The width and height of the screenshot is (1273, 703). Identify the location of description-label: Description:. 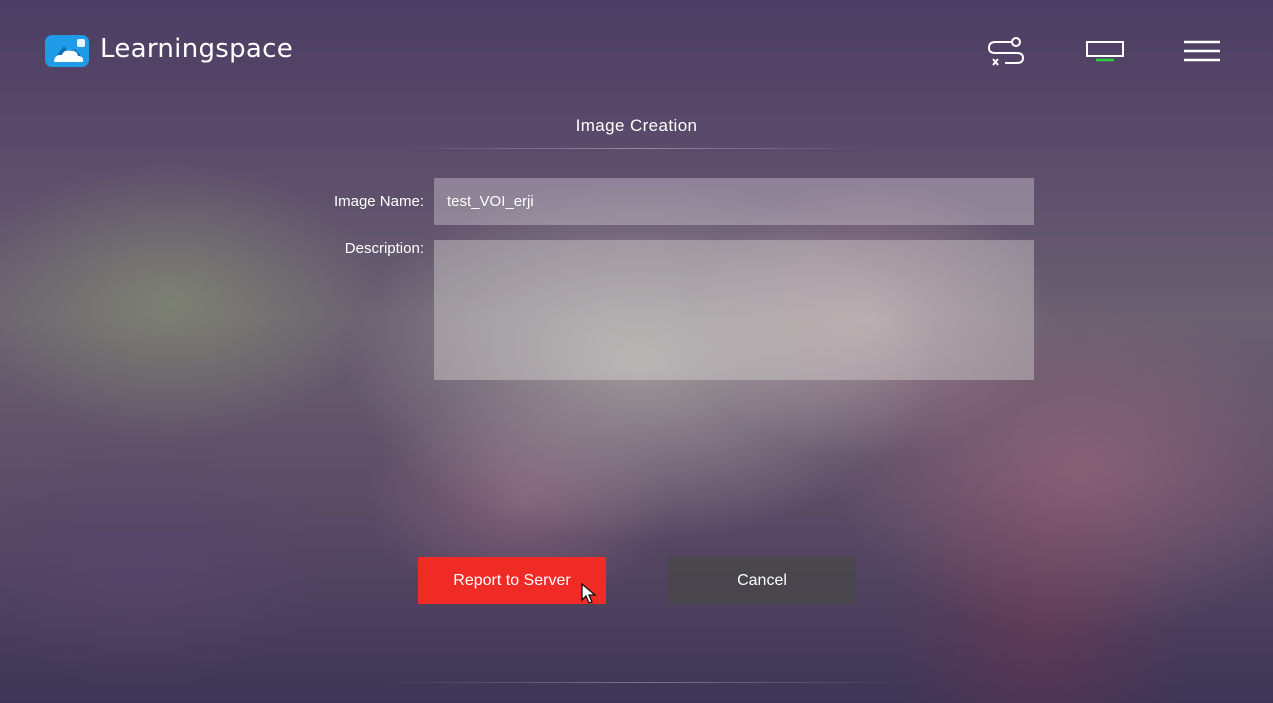
(384, 248).